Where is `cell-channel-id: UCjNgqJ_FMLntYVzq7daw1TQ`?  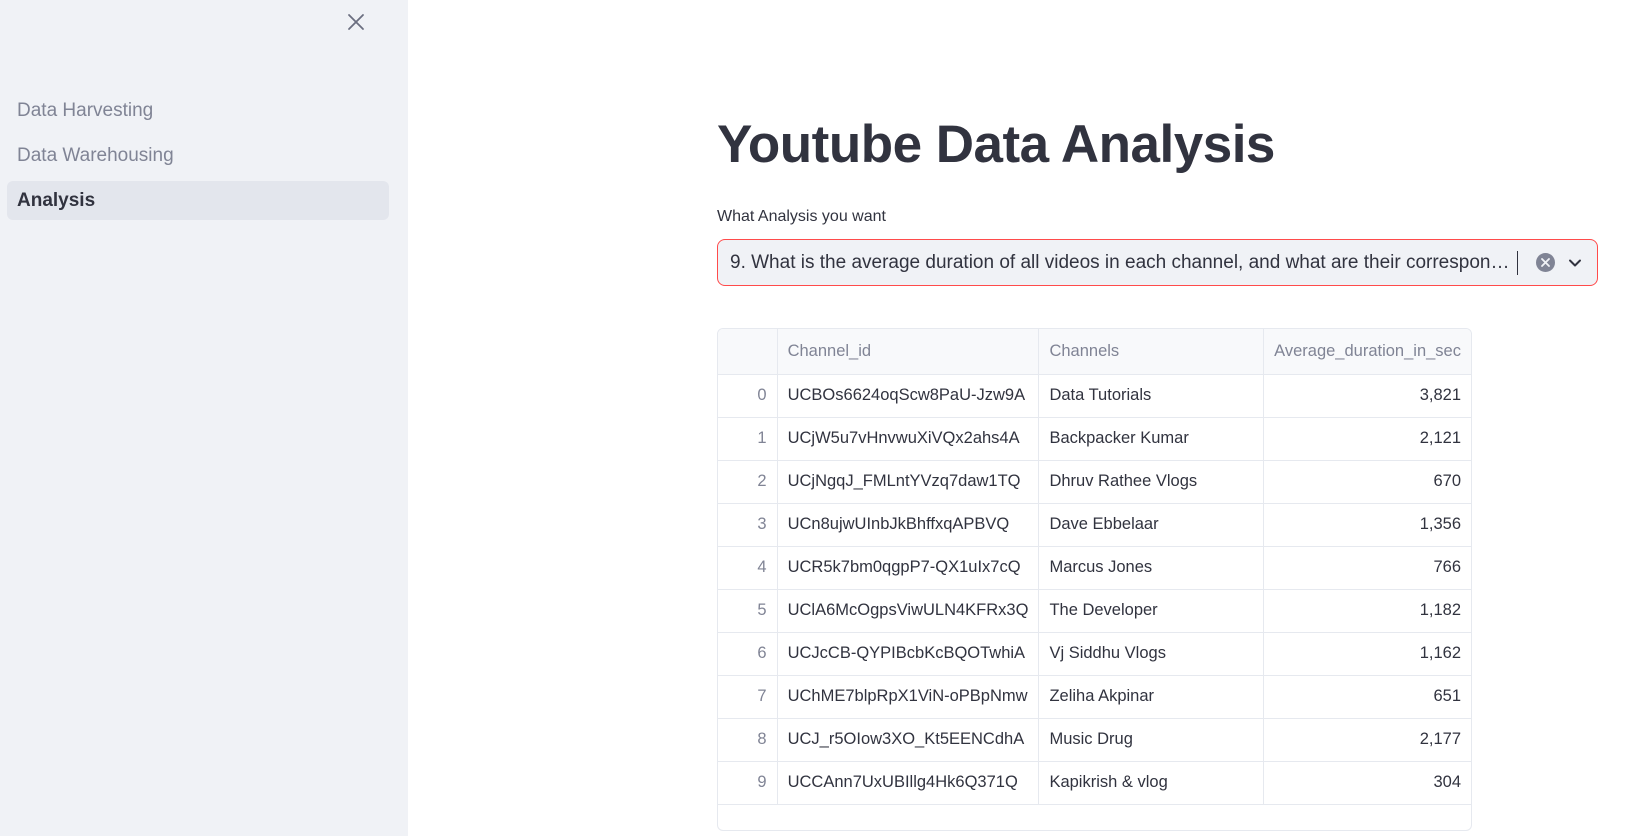 cell-channel-id: UCjNgqJ_FMLntYVzq7daw1TQ is located at coordinates (908, 482).